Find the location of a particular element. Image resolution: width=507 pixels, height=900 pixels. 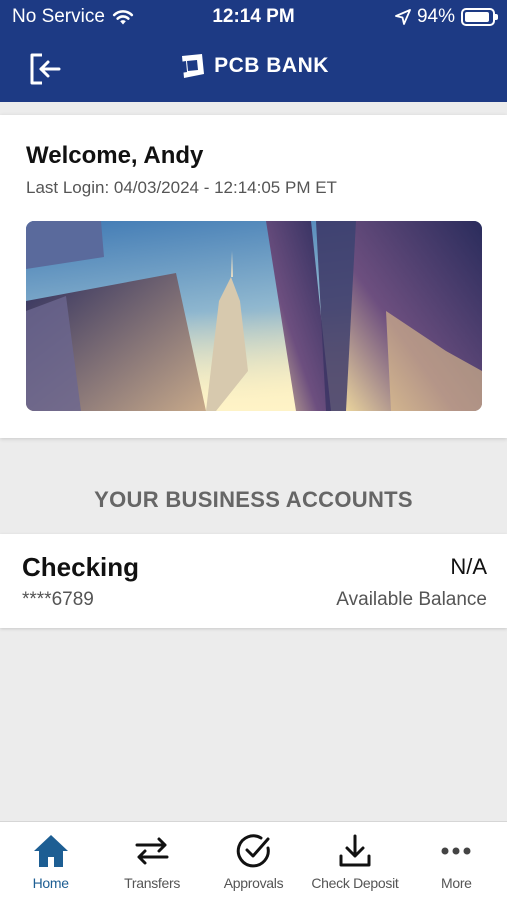

account-name: Checking is located at coordinates (81, 567).